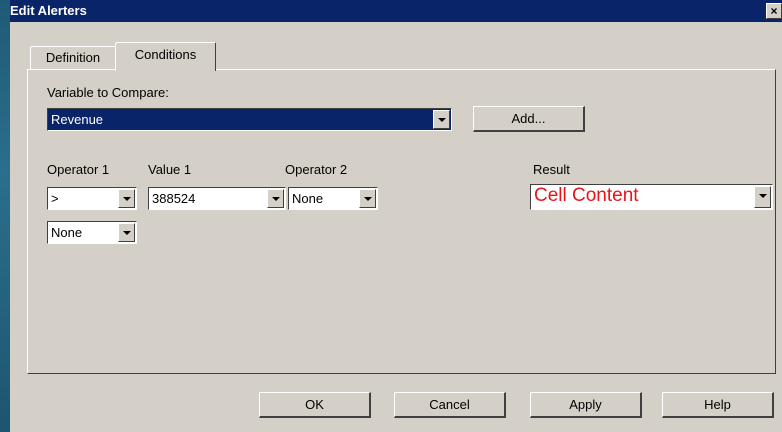 The width and height of the screenshot is (782, 432). I want to click on operator2-value: None, so click(308, 198).